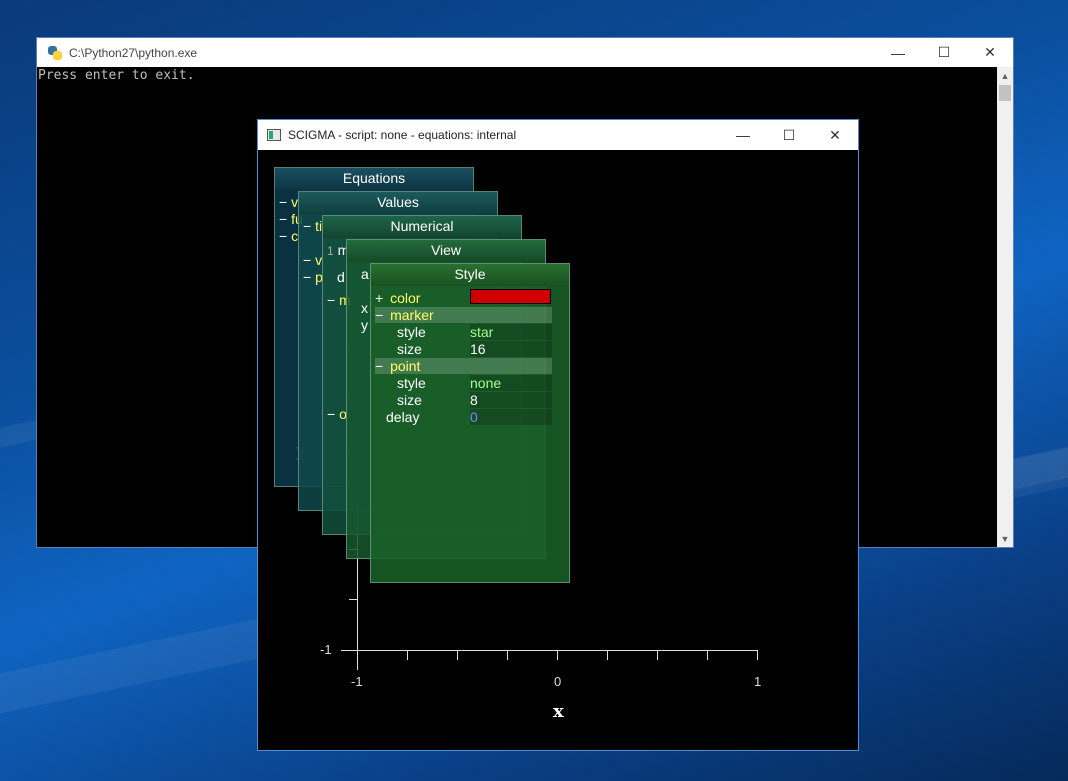 This screenshot has width=1068, height=781. I want to click on console-scrollbar: ▲ ▼, so click(1005, 307).